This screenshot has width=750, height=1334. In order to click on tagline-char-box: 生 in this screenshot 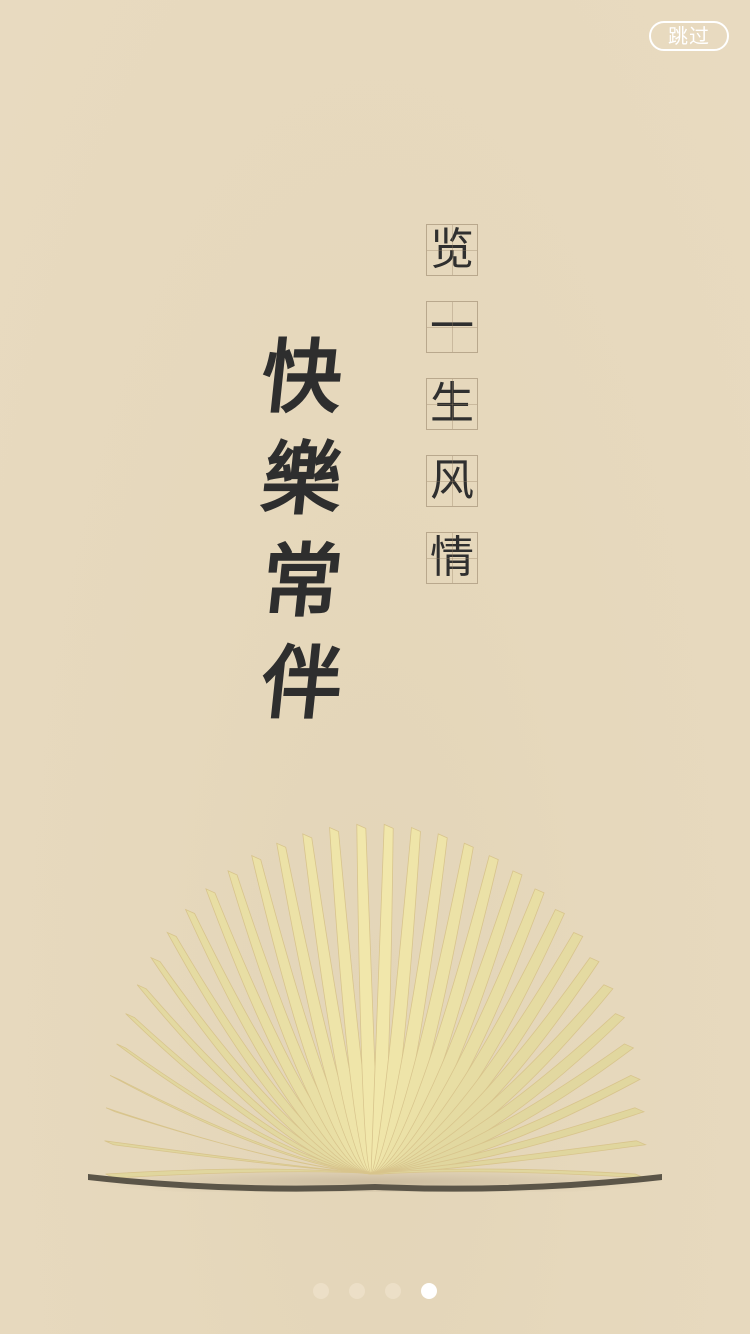, I will do `click(452, 404)`.